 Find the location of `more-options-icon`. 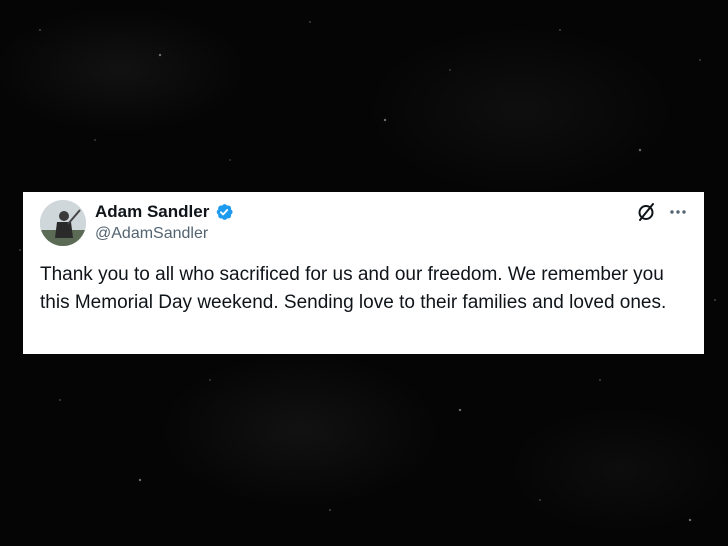

more-options-icon is located at coordinates (678, 212).